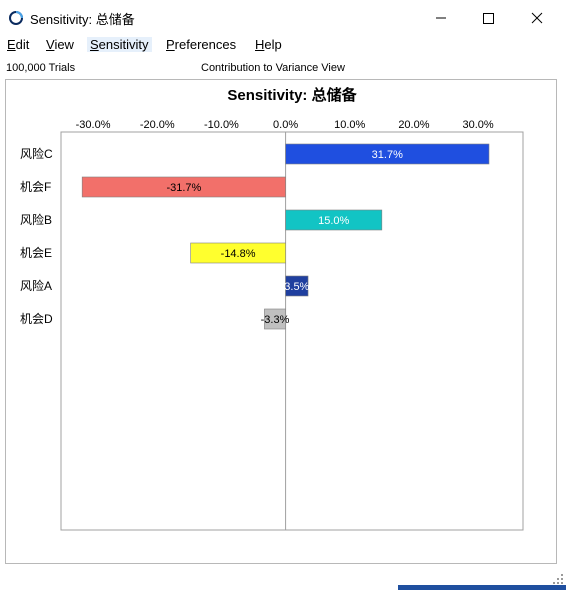 The height and width of the screenshot is (596, 572). What do you see at coordinates (22, 44) in the screenshot?
I see `menu-edit-label: dit` at bounding box center [22, 44].